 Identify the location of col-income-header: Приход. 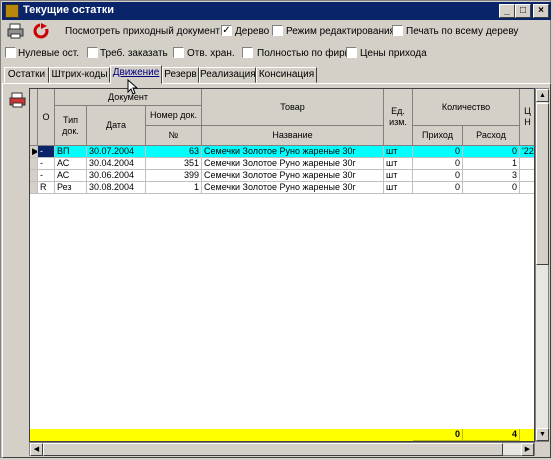
(438, 136).